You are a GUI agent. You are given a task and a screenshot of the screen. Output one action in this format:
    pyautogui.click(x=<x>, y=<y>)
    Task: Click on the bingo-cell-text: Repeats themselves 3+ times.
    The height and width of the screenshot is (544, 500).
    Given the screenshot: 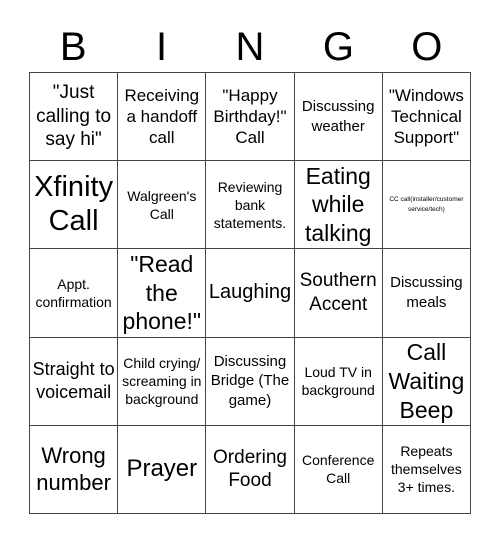 What is the action you would take?
    pyautogui.click(x=426, y=469)
    